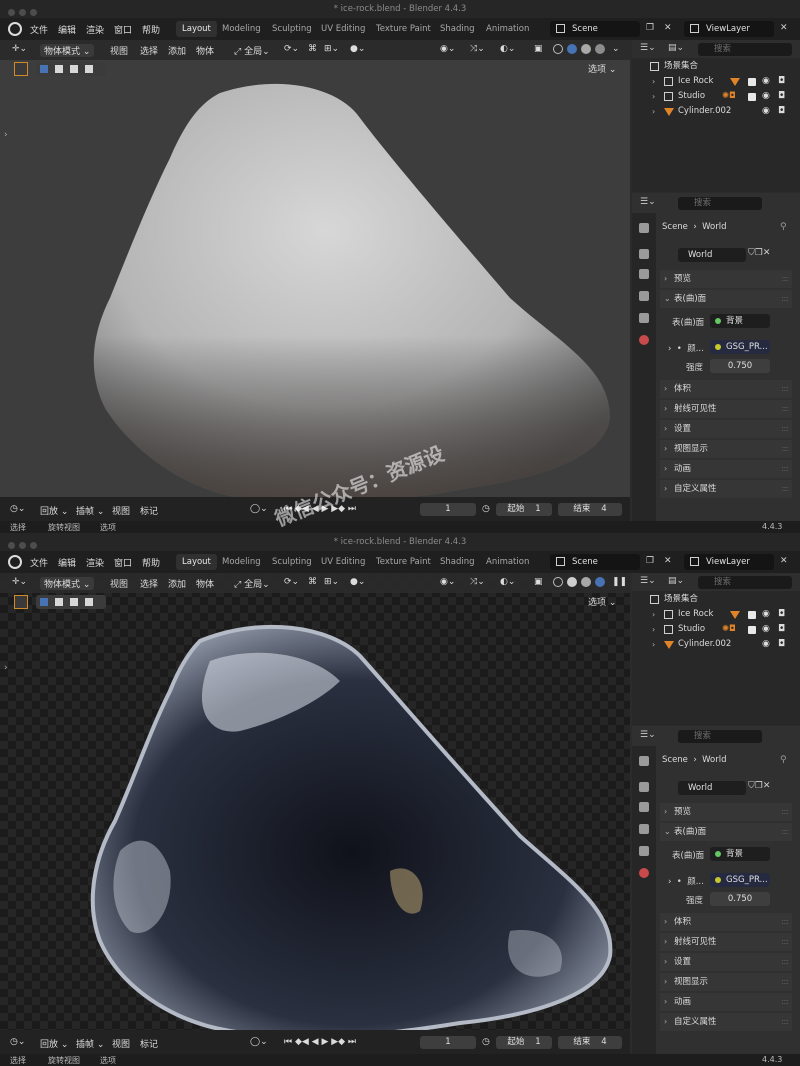 The image size is (800, 1066). I want to click on scene-selector: Scene, so click(595, 562).